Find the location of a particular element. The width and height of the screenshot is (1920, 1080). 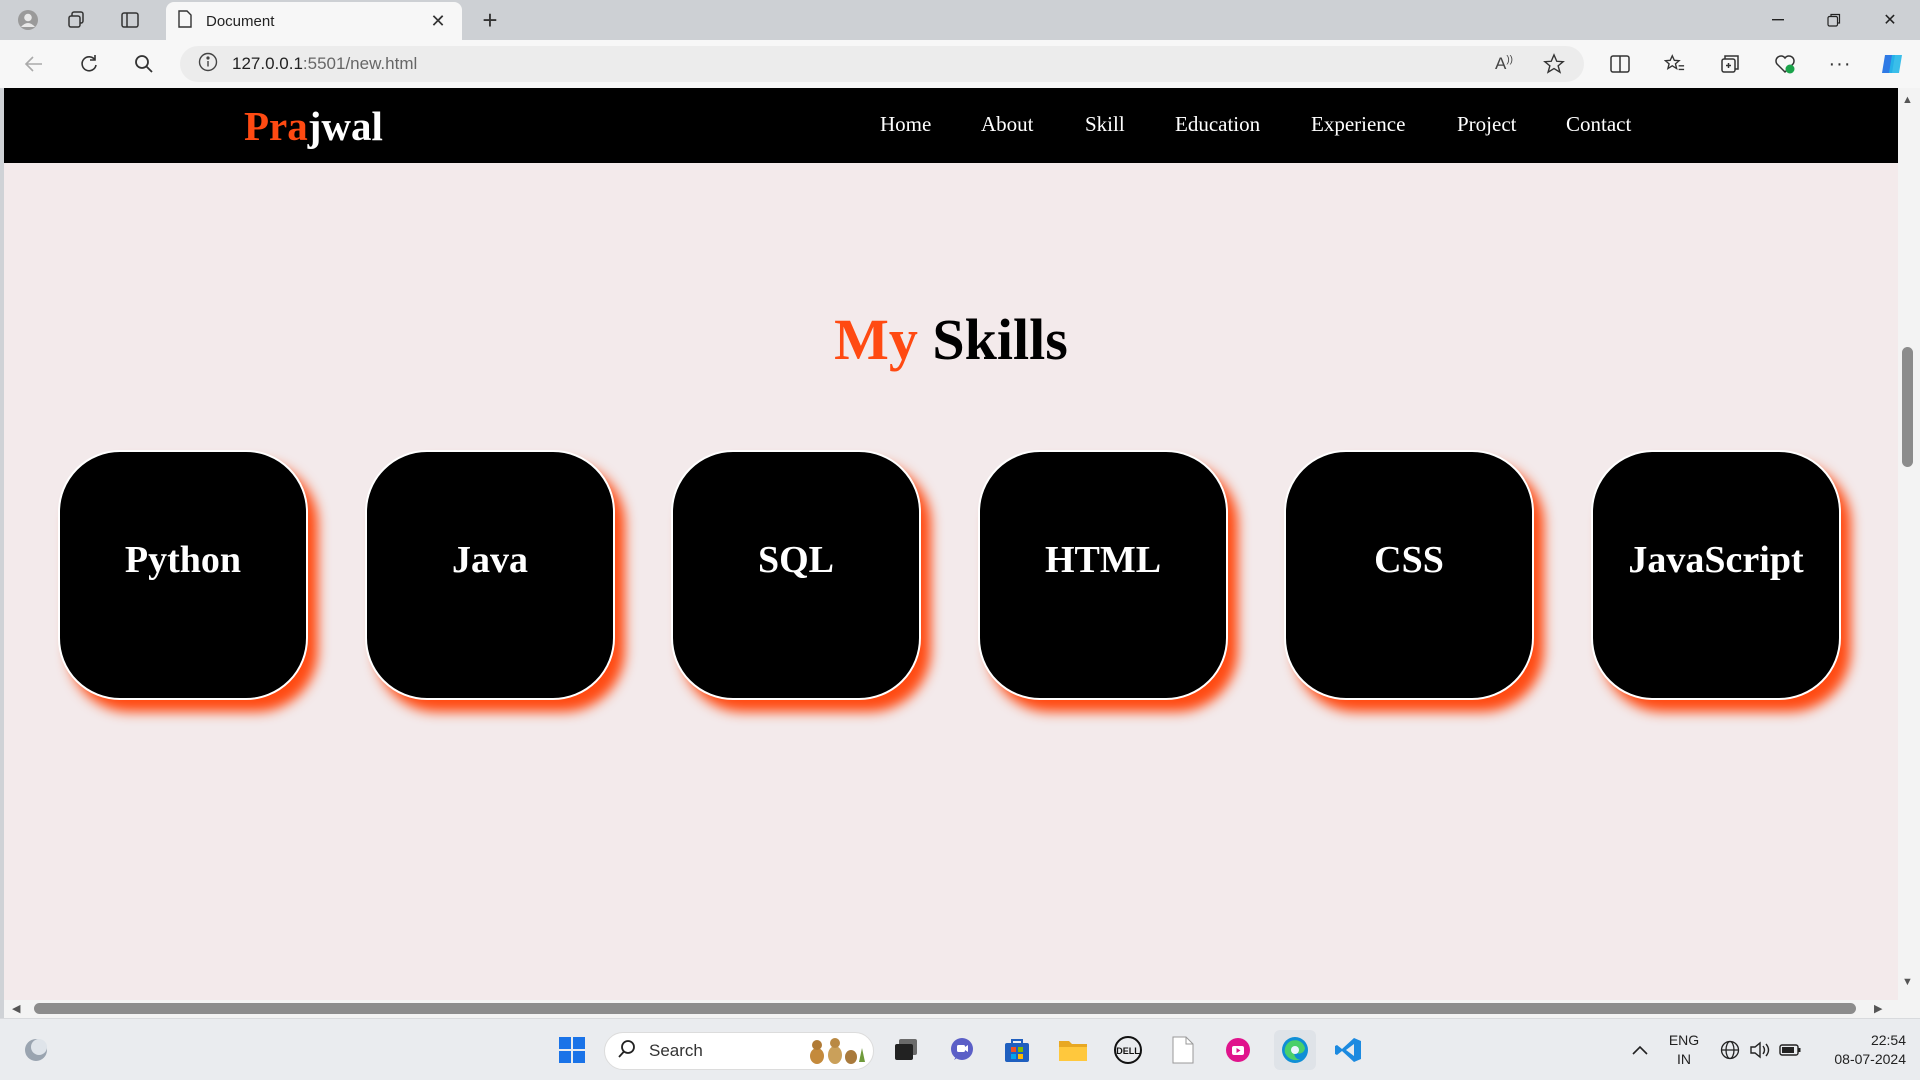

notepad-file-icon is located at coordinates (1183, 1050).